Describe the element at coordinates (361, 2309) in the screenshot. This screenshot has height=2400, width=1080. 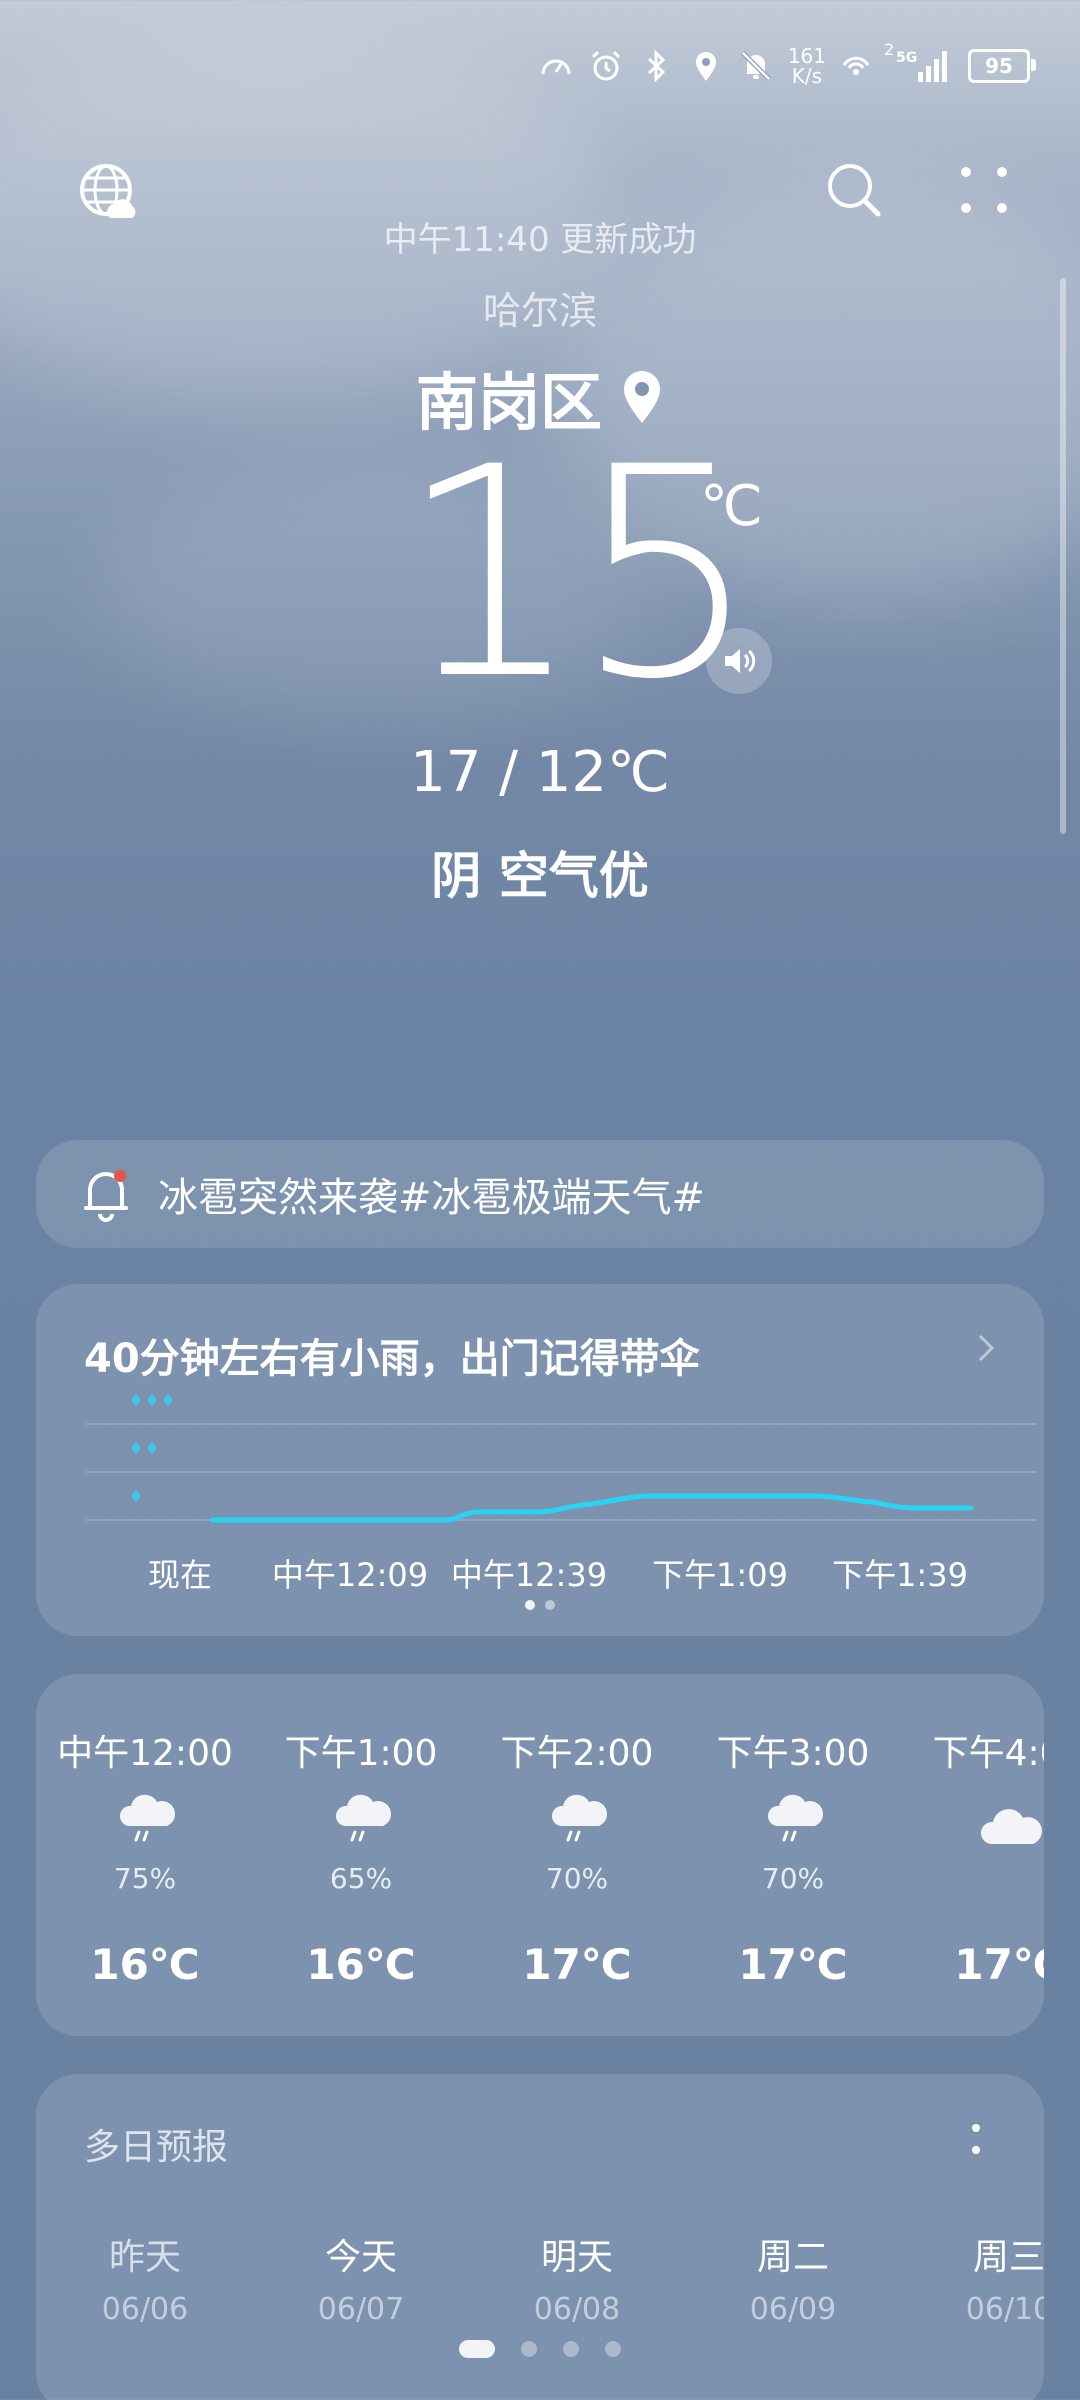
I see `day-date: 06/07` at that location.